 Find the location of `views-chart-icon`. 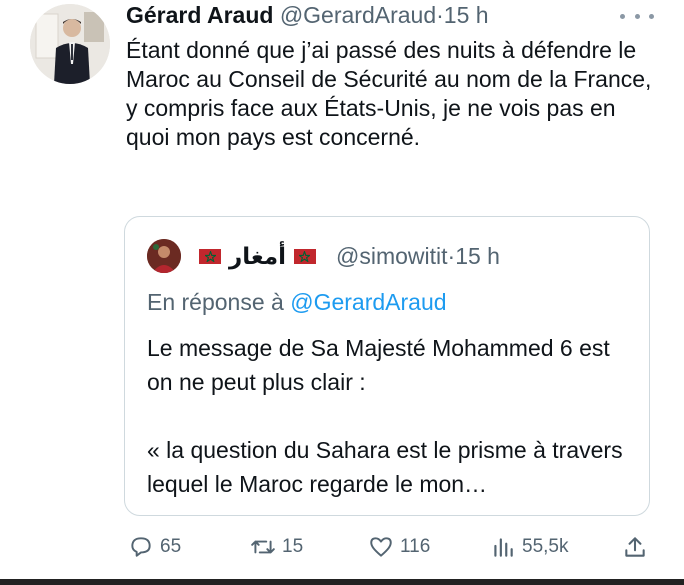

views-chart-icon is located at coordinates (503, 547).